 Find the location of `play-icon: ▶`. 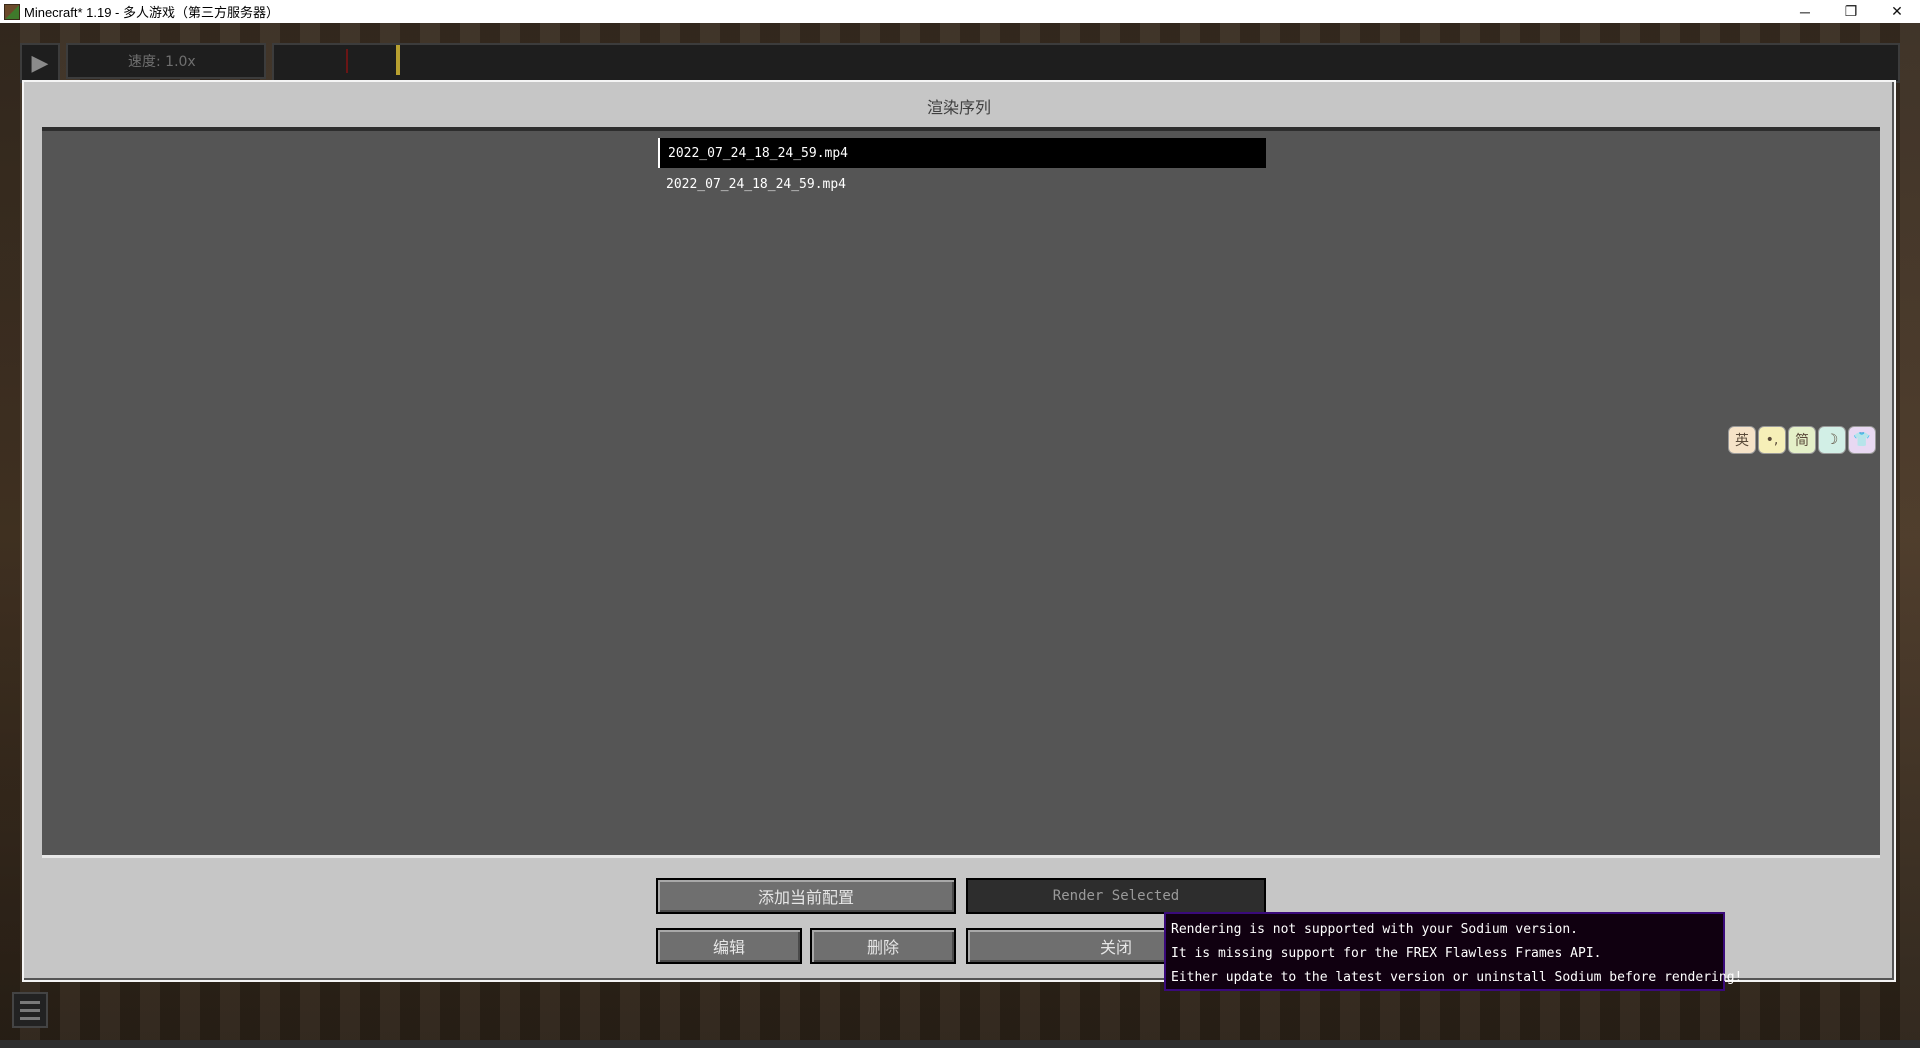

play-icon: ▶ is located at coordinates (40, 63).